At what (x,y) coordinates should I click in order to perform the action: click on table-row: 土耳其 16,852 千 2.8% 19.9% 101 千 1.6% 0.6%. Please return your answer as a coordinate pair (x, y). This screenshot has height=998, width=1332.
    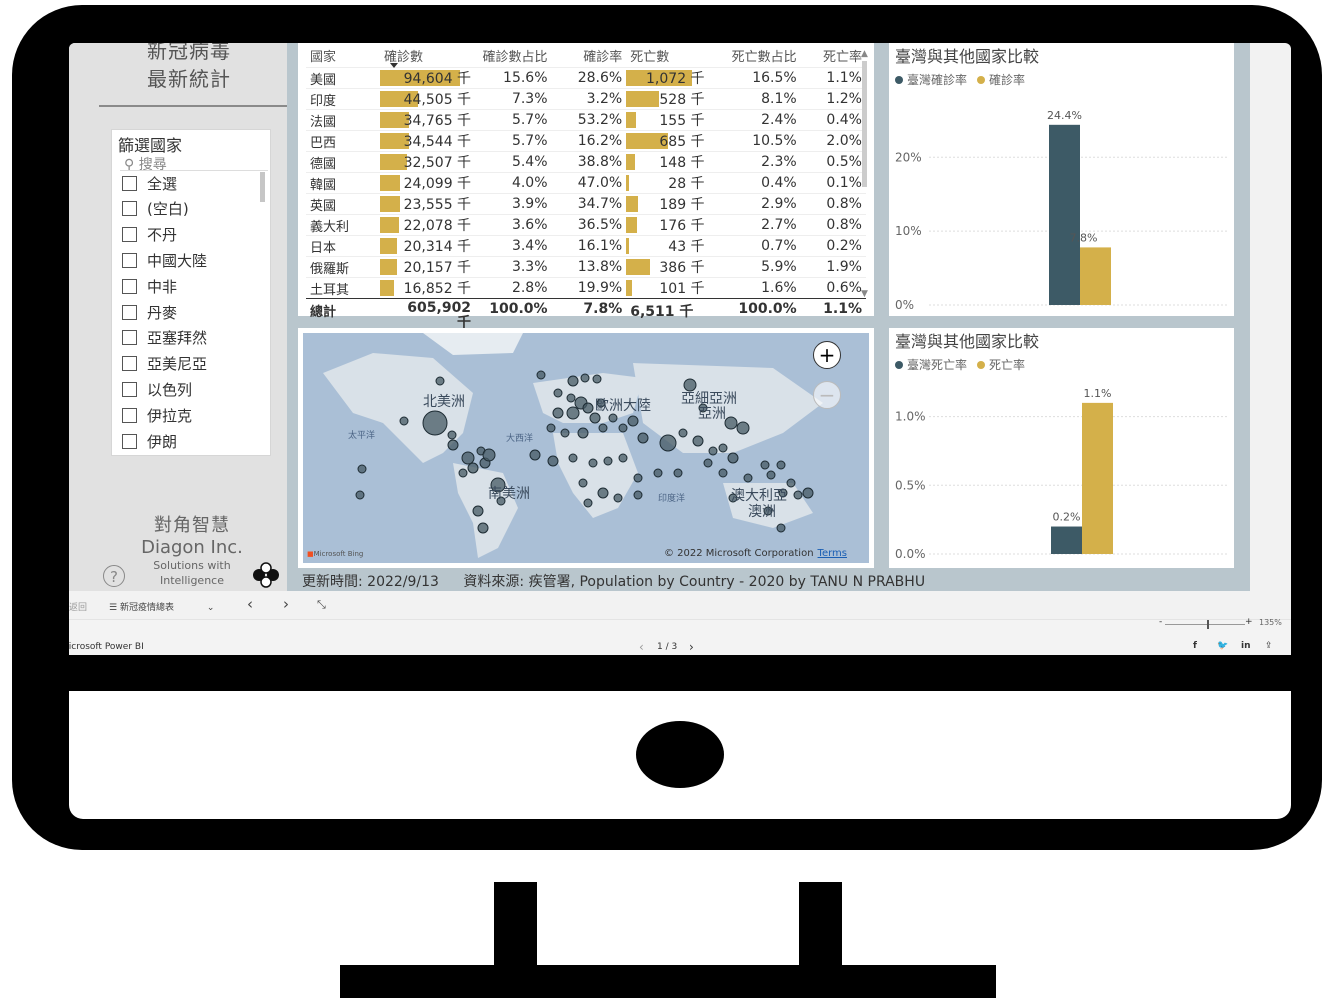
    Looking at the image, I should click on (586, 288).